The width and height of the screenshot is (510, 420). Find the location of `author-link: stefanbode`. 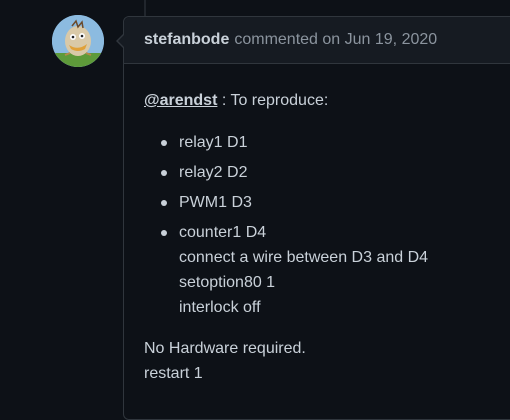

author-link: stefanbode is located at coordinates (186, 40).